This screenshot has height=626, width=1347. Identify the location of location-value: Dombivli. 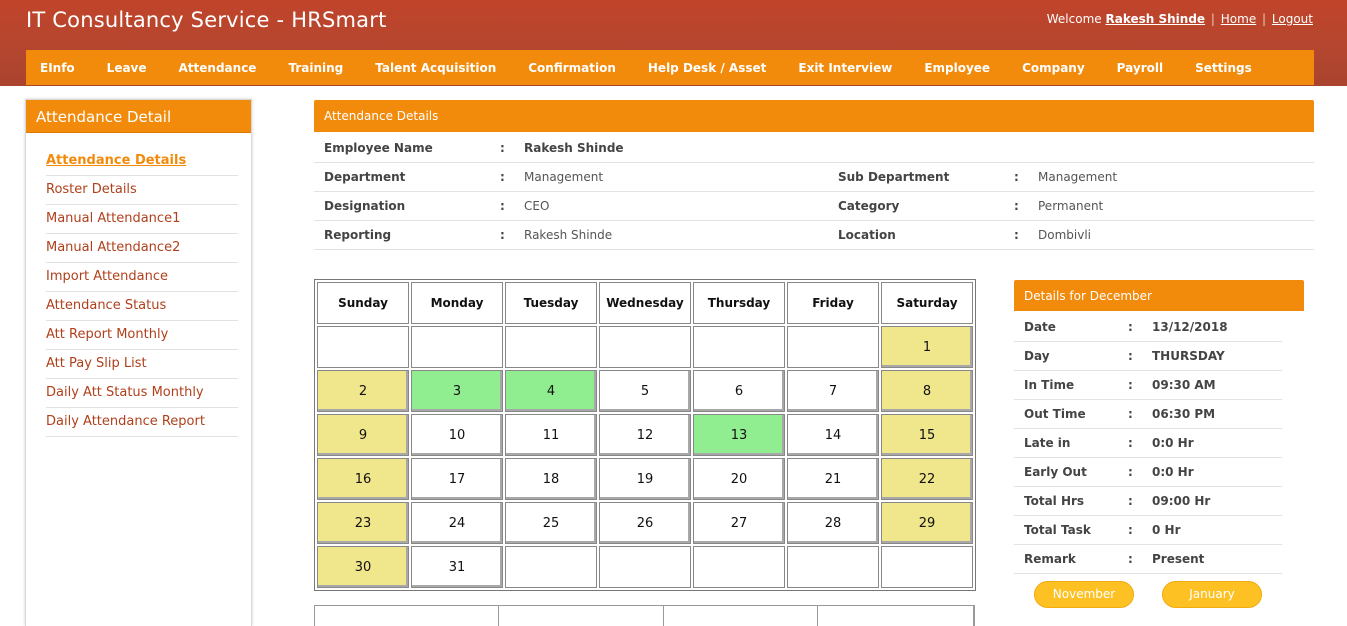
(1064, 235).